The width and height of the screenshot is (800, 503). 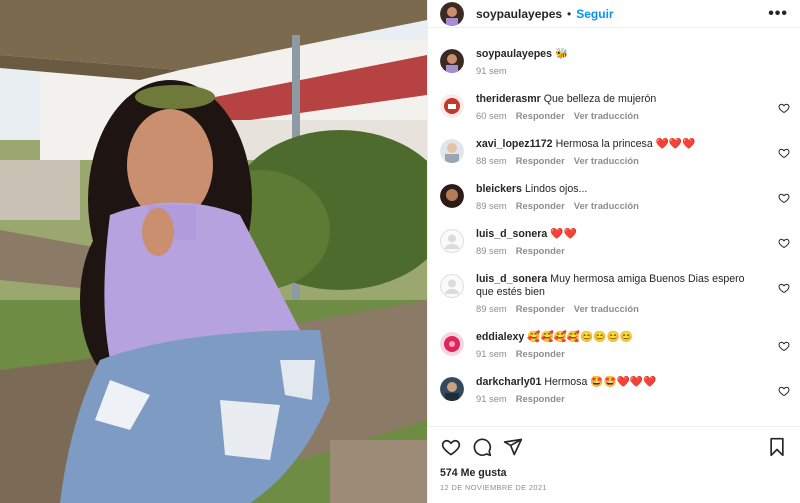 What do you see at coordinates (600, 382) in the screenshot?
I see `comment-text: Hermosa 🤩🤩❤️❤️❤️` at bounding box center [600, 382].